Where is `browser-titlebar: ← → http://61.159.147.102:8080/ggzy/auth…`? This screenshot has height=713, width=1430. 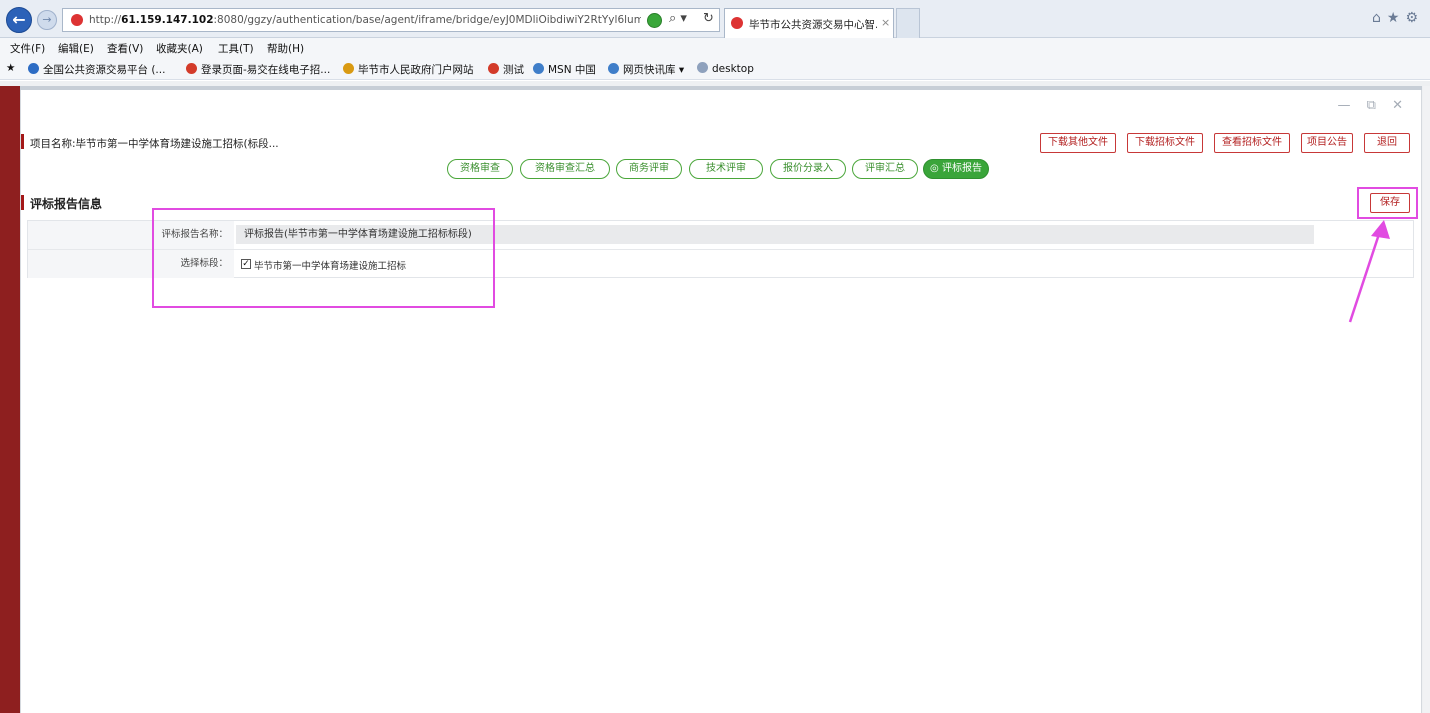 browser-titlebar: ← → http://61.159.147.102:8080/ggzy/auth… is located at coordinates (715, 19).